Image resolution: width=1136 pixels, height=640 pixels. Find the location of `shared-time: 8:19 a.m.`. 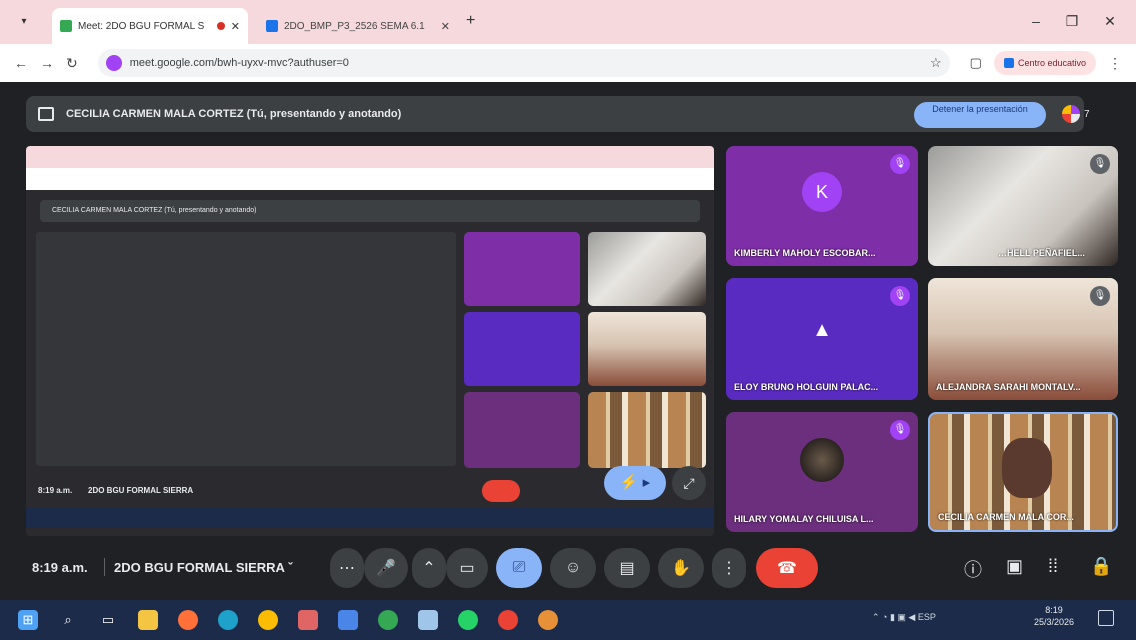

shared-time: 8:19 a.m. is located at coordinates (55, 490).